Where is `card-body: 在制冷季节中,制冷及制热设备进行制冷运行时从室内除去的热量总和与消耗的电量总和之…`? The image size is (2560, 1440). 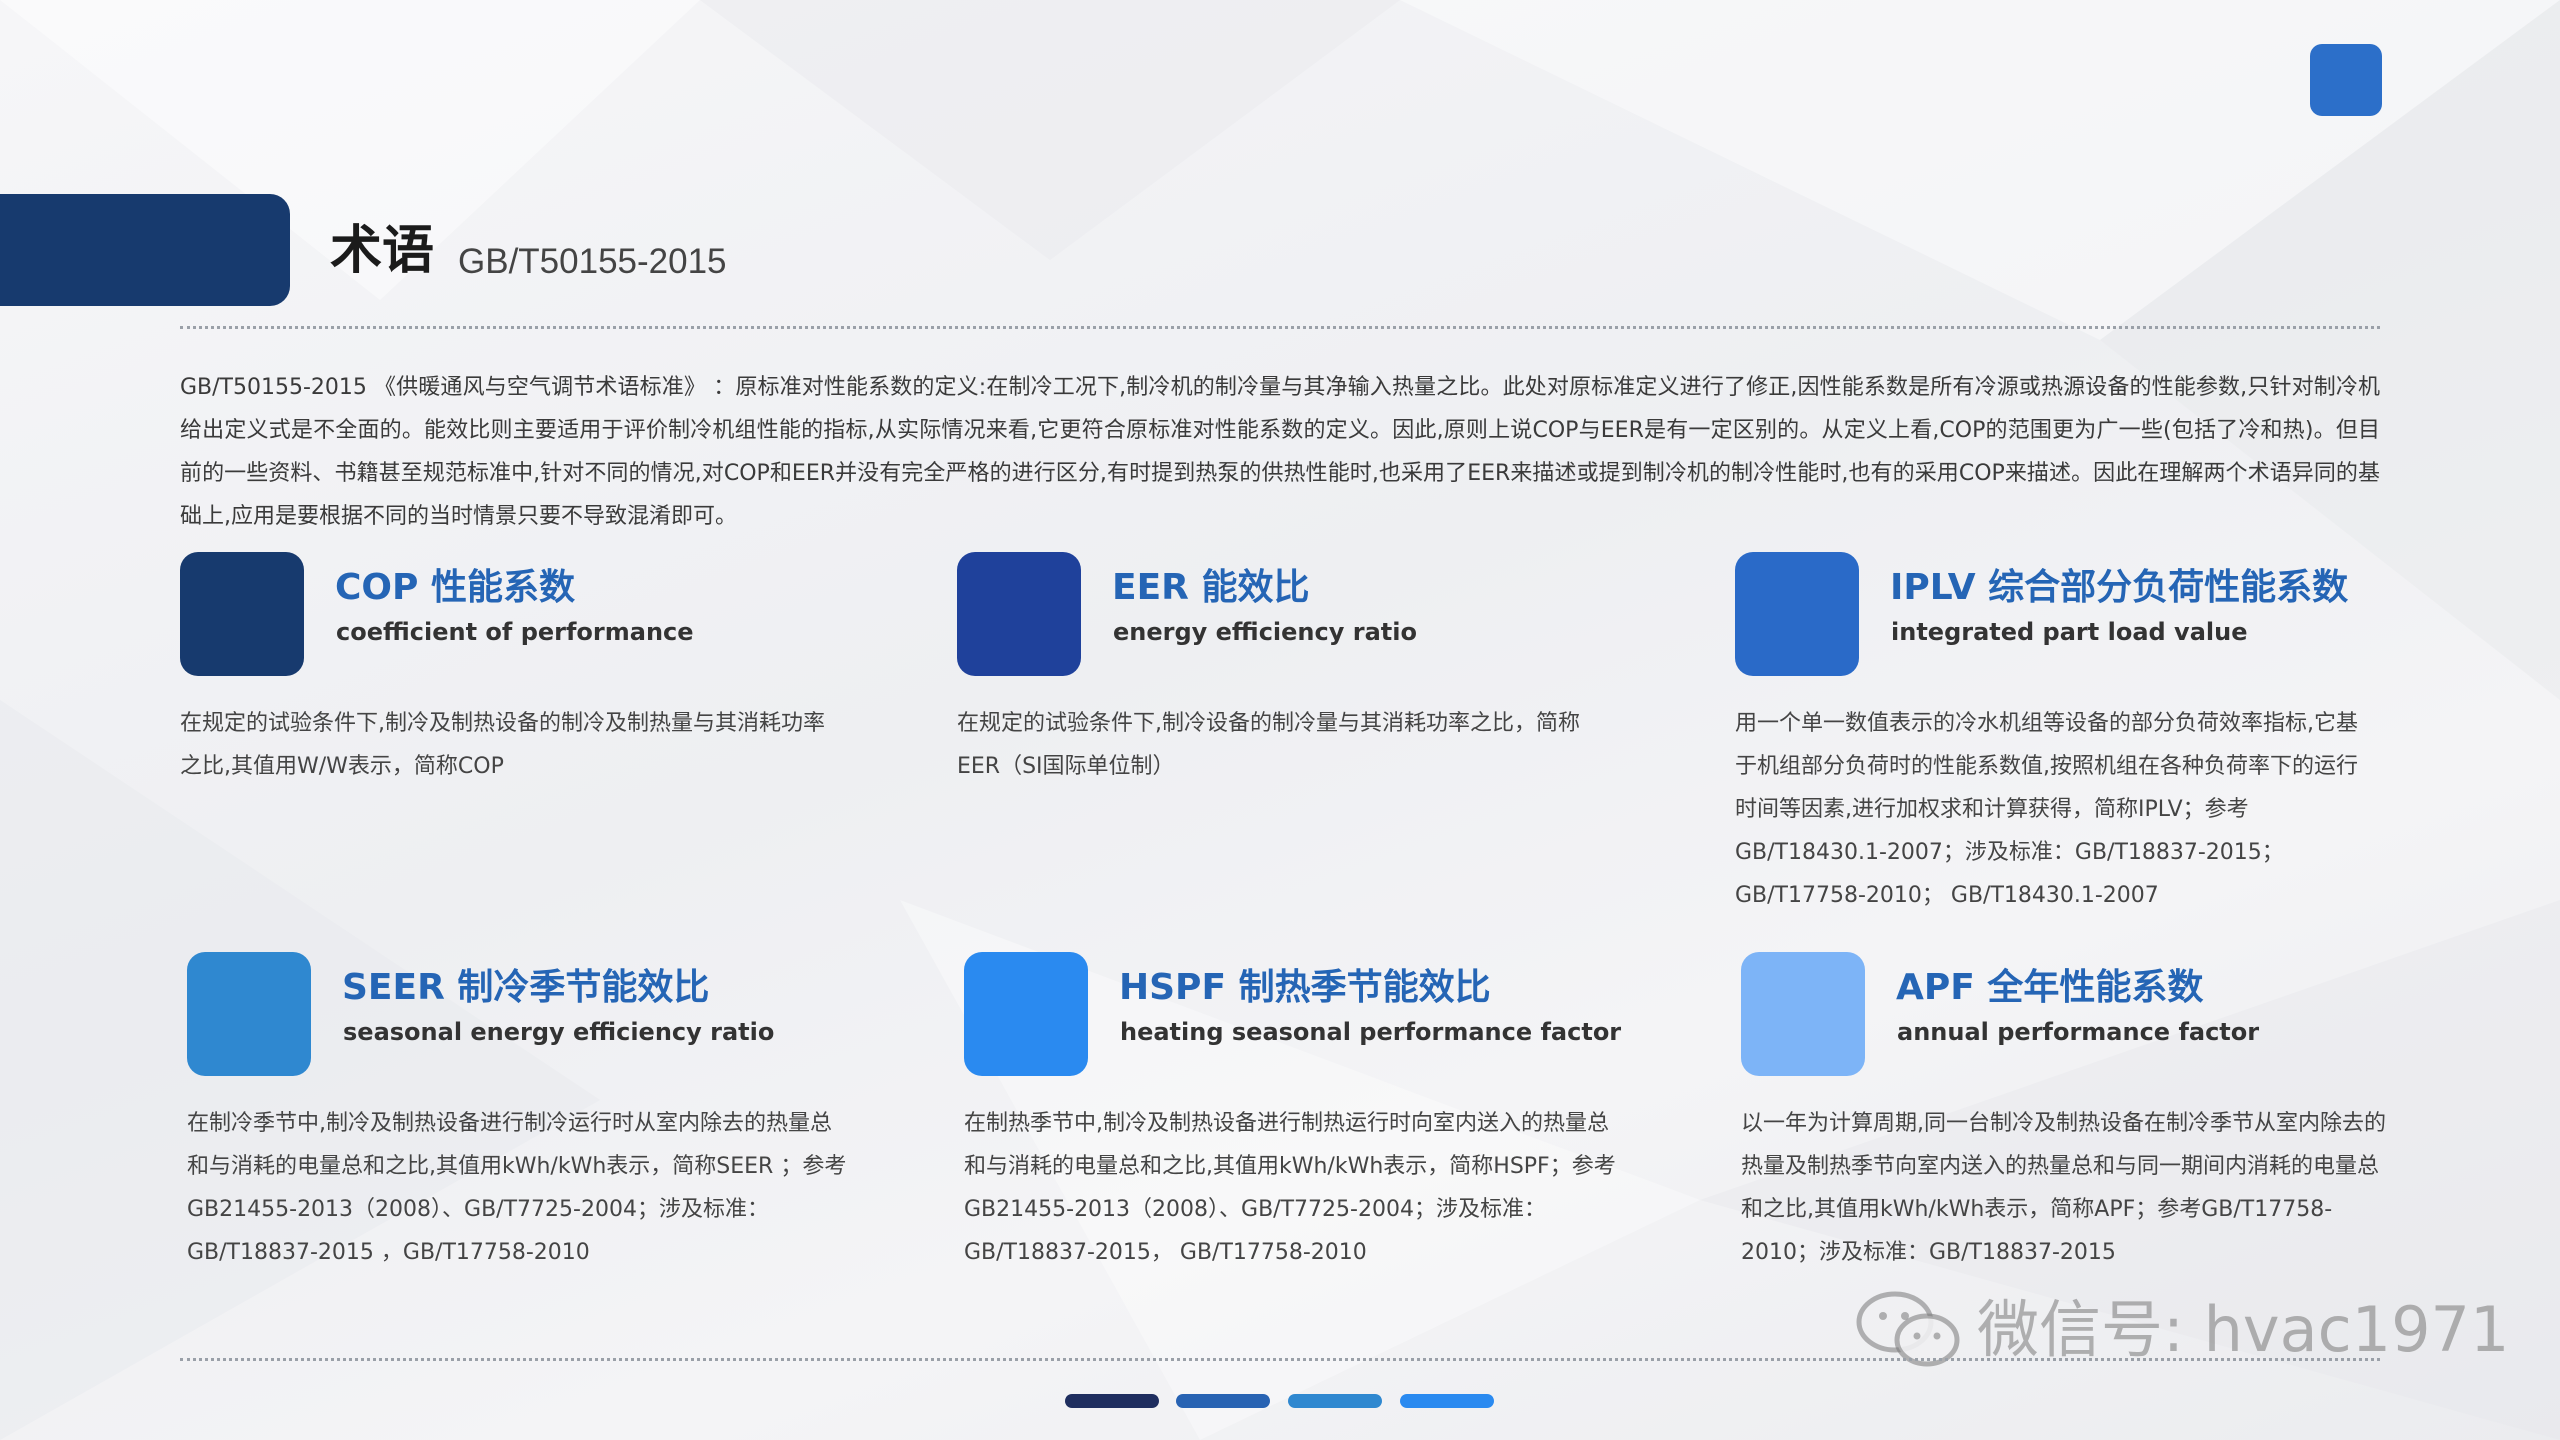
card-body: 在制冷季节中,制冷及制热设备进行制冷运行时从室内除去的热量总和与消耗的电量总和之… is located at coordinates (517, 1188).